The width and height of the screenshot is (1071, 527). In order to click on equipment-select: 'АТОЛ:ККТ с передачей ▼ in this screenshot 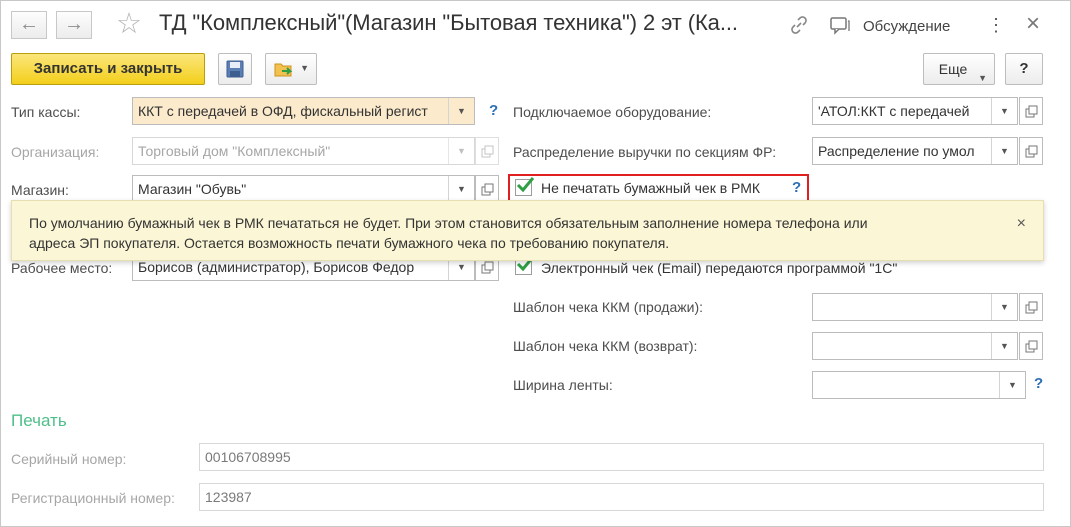, I will do `click(915, 111)`.